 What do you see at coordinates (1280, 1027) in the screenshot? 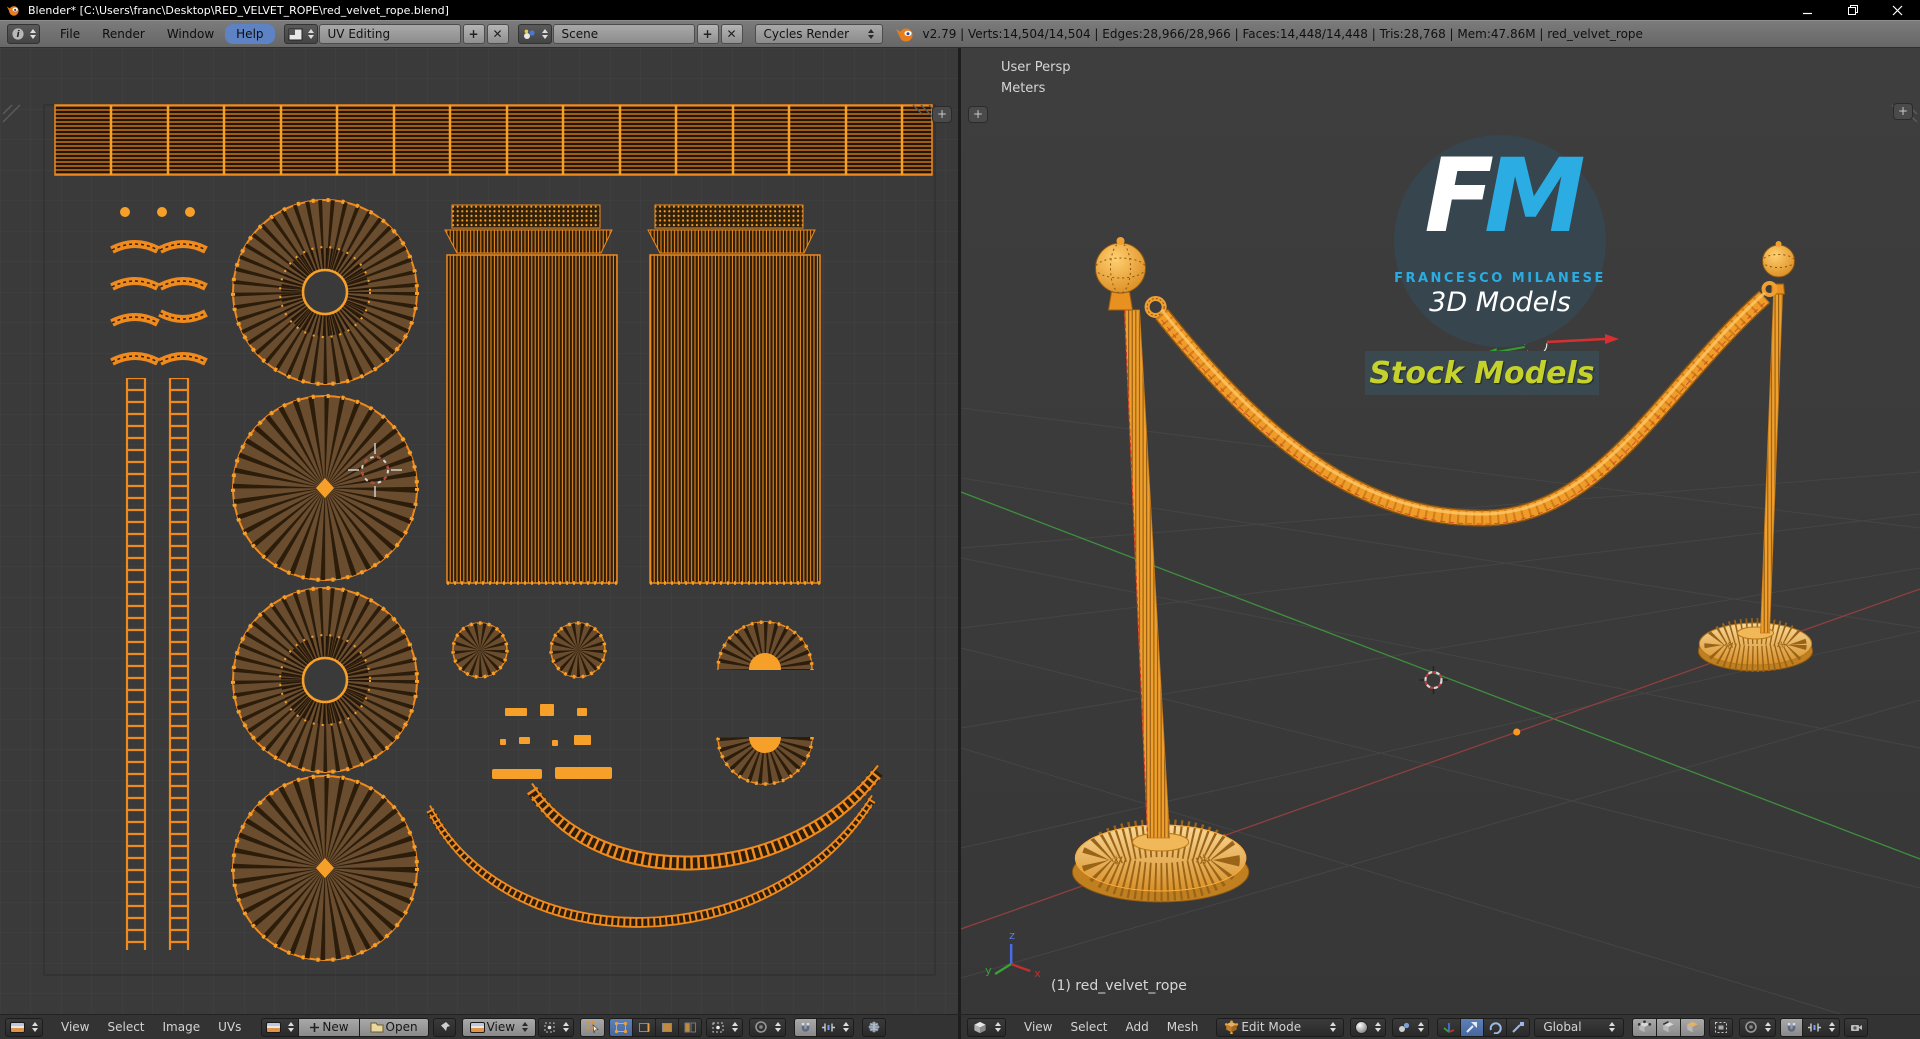
I see `mode-dropdown: Edit Mode` at bounding box center [1280, 1027].